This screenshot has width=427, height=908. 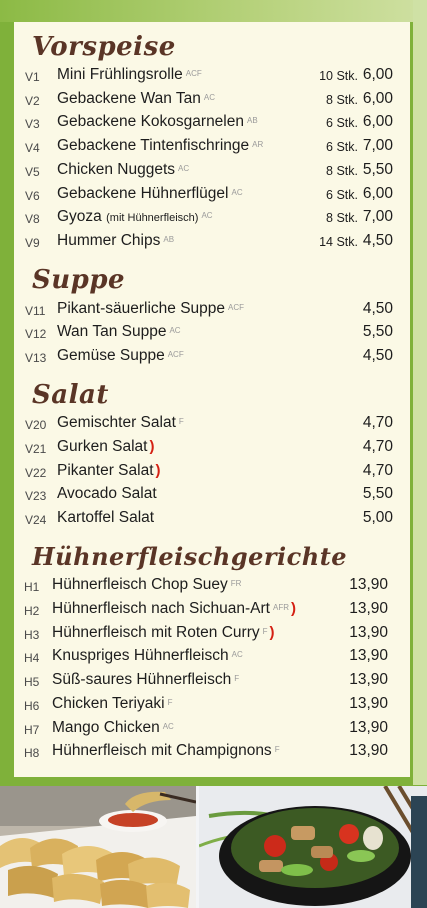 I want to click on menu-item: H1 Hühnerfleisch Chop Suey FR 13,90, so click(x=212, y=586).